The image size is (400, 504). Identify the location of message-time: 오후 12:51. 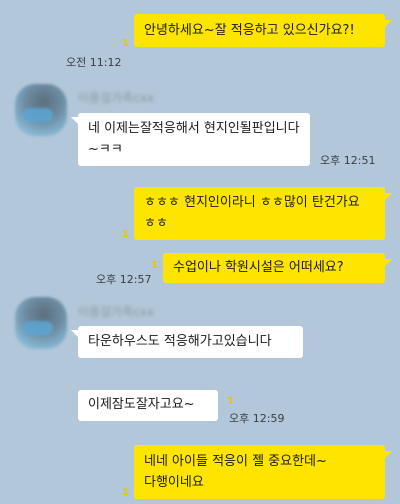
(348, 160).